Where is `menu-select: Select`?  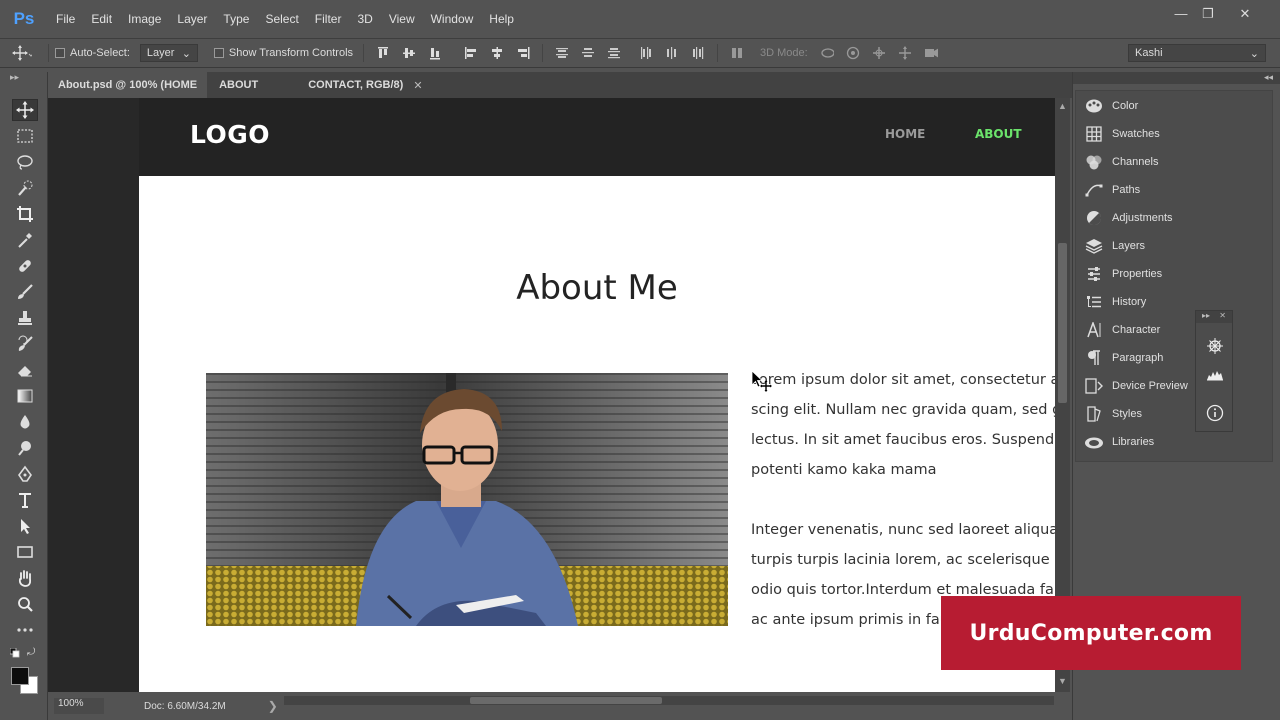
menu-select: Select is located at coordinates (281, 19).